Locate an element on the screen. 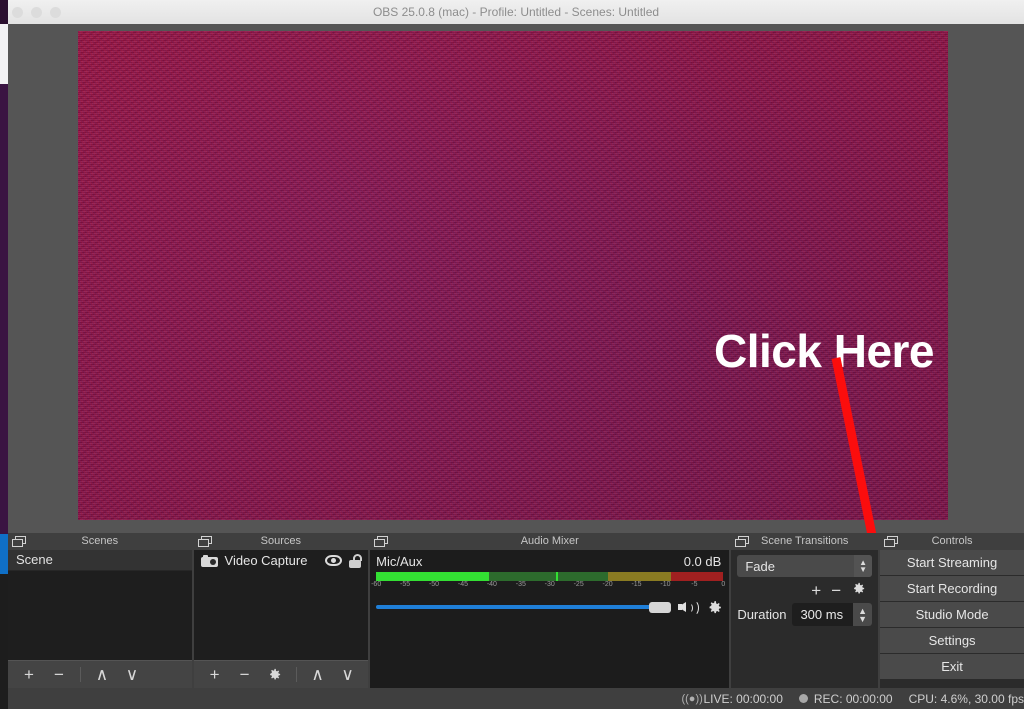  add-transition-button: + is located at coordinates (816, 590).